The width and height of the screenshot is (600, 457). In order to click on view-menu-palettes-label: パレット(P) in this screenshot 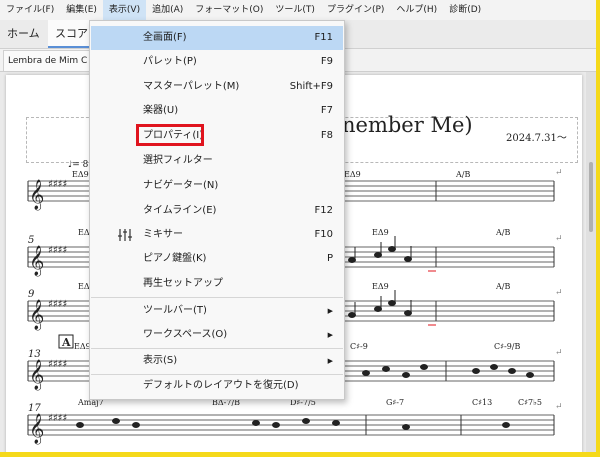, I will do `click(170, 61)`.